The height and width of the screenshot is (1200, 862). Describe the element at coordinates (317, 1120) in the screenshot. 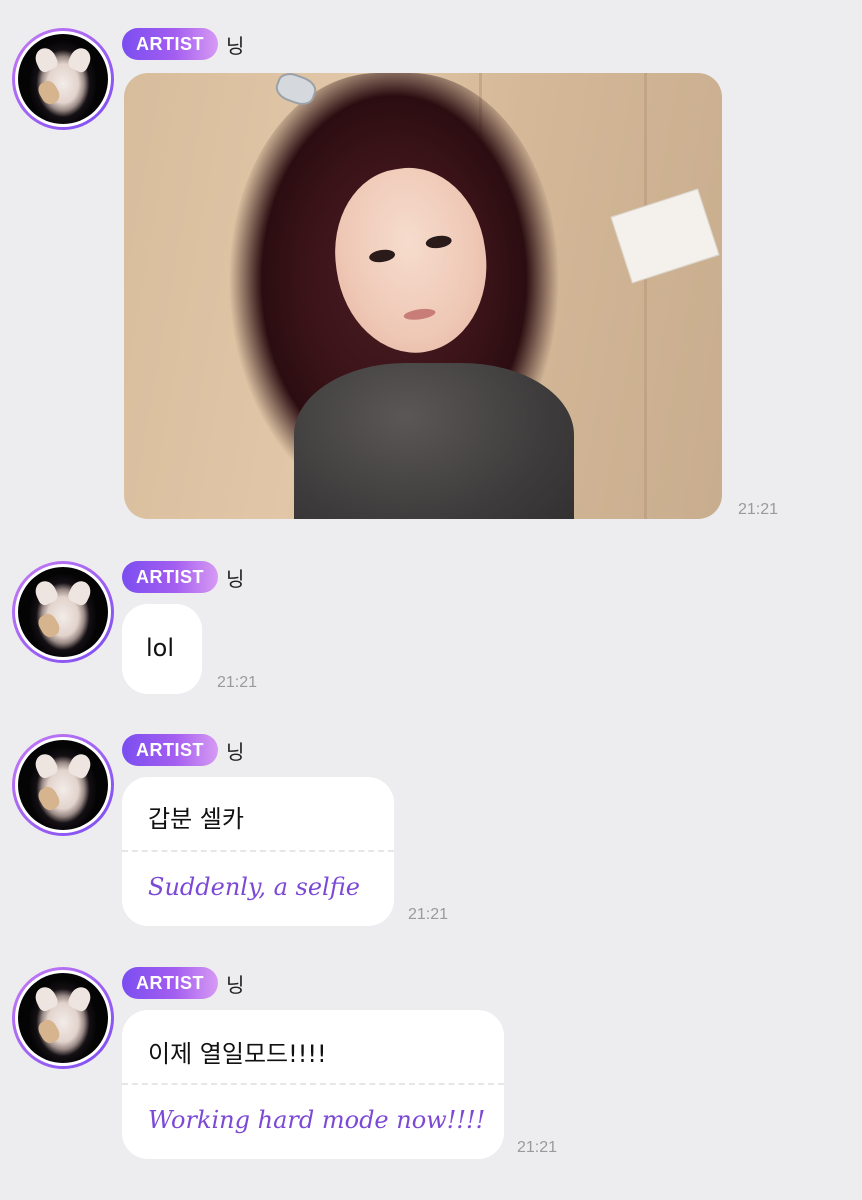

I see `translated-text: Working hard mode now!!!!` at that location.